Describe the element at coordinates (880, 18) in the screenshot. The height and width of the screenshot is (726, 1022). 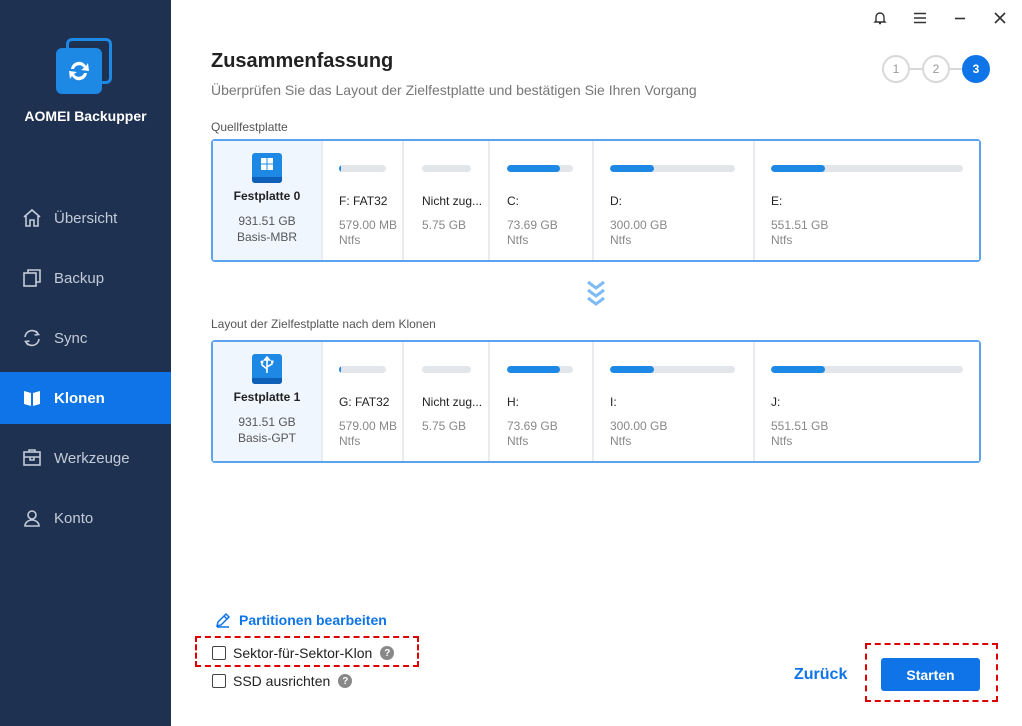
I see `bell-icon` at that location.